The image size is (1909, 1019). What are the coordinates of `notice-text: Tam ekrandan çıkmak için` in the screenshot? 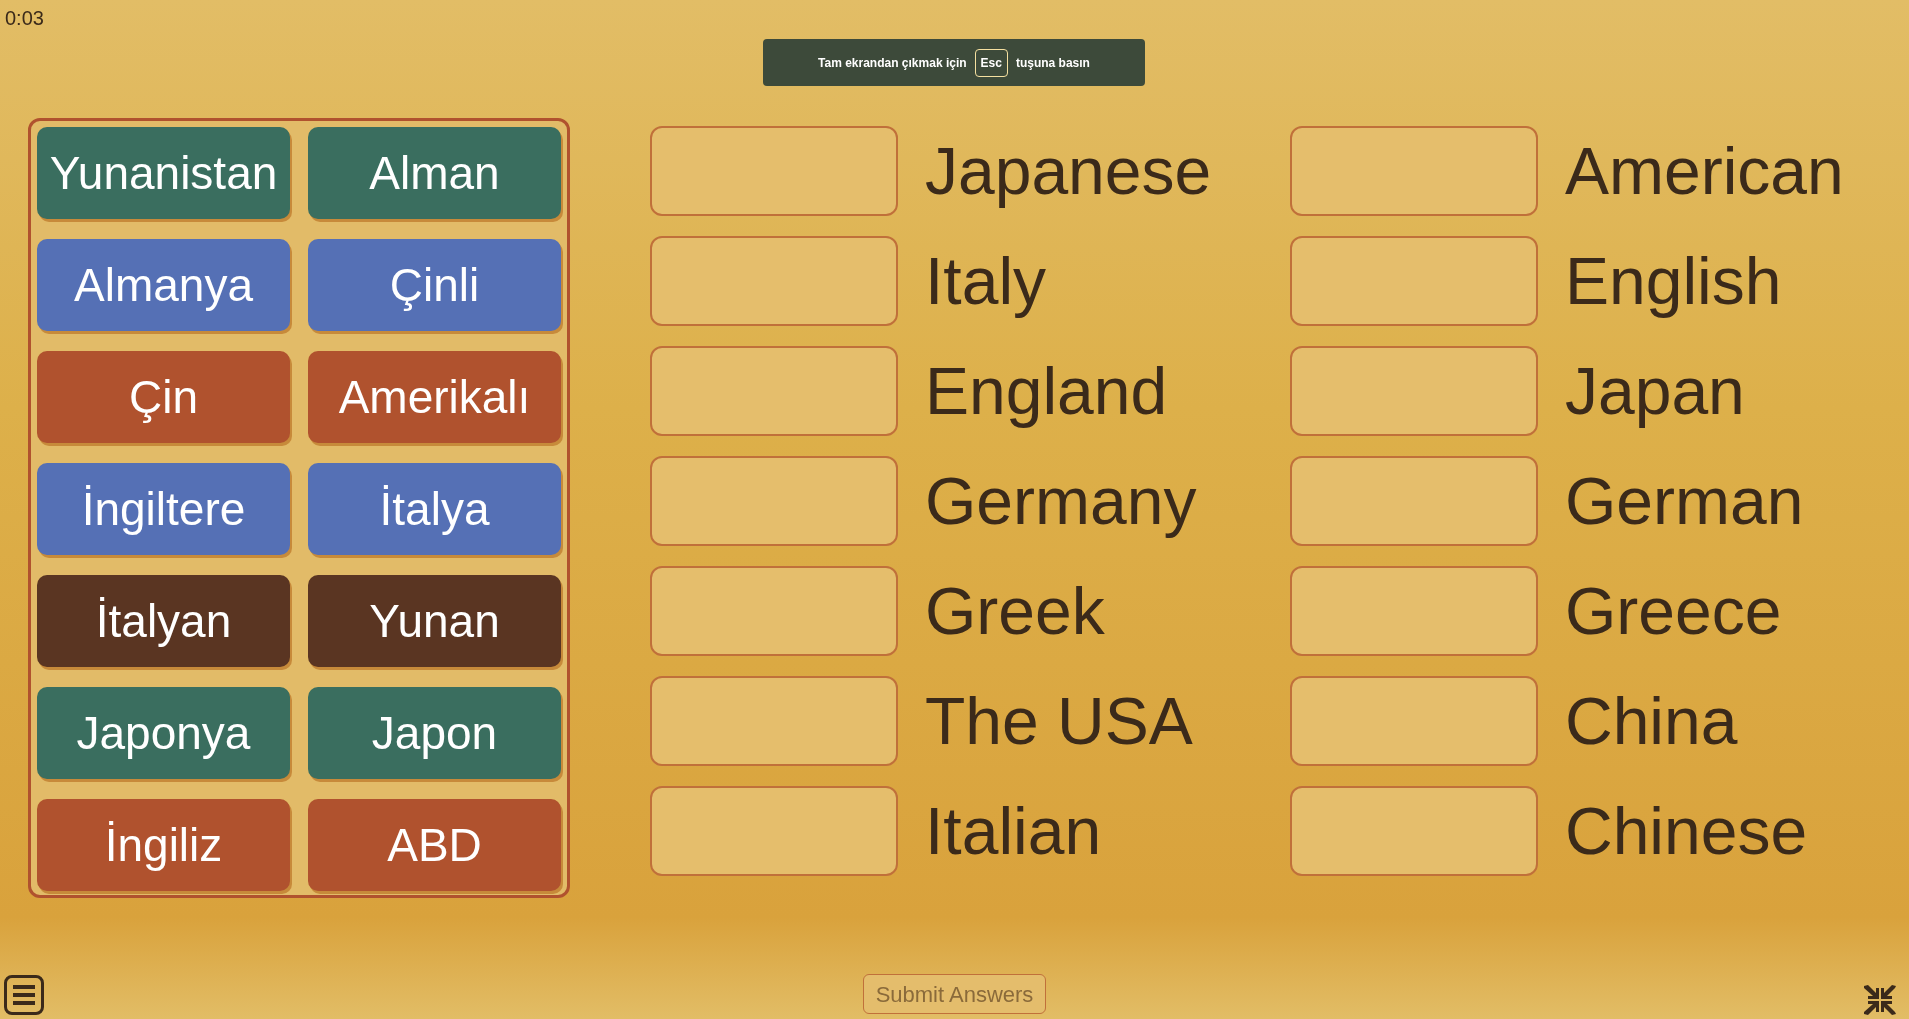 It's located at (892, 63).